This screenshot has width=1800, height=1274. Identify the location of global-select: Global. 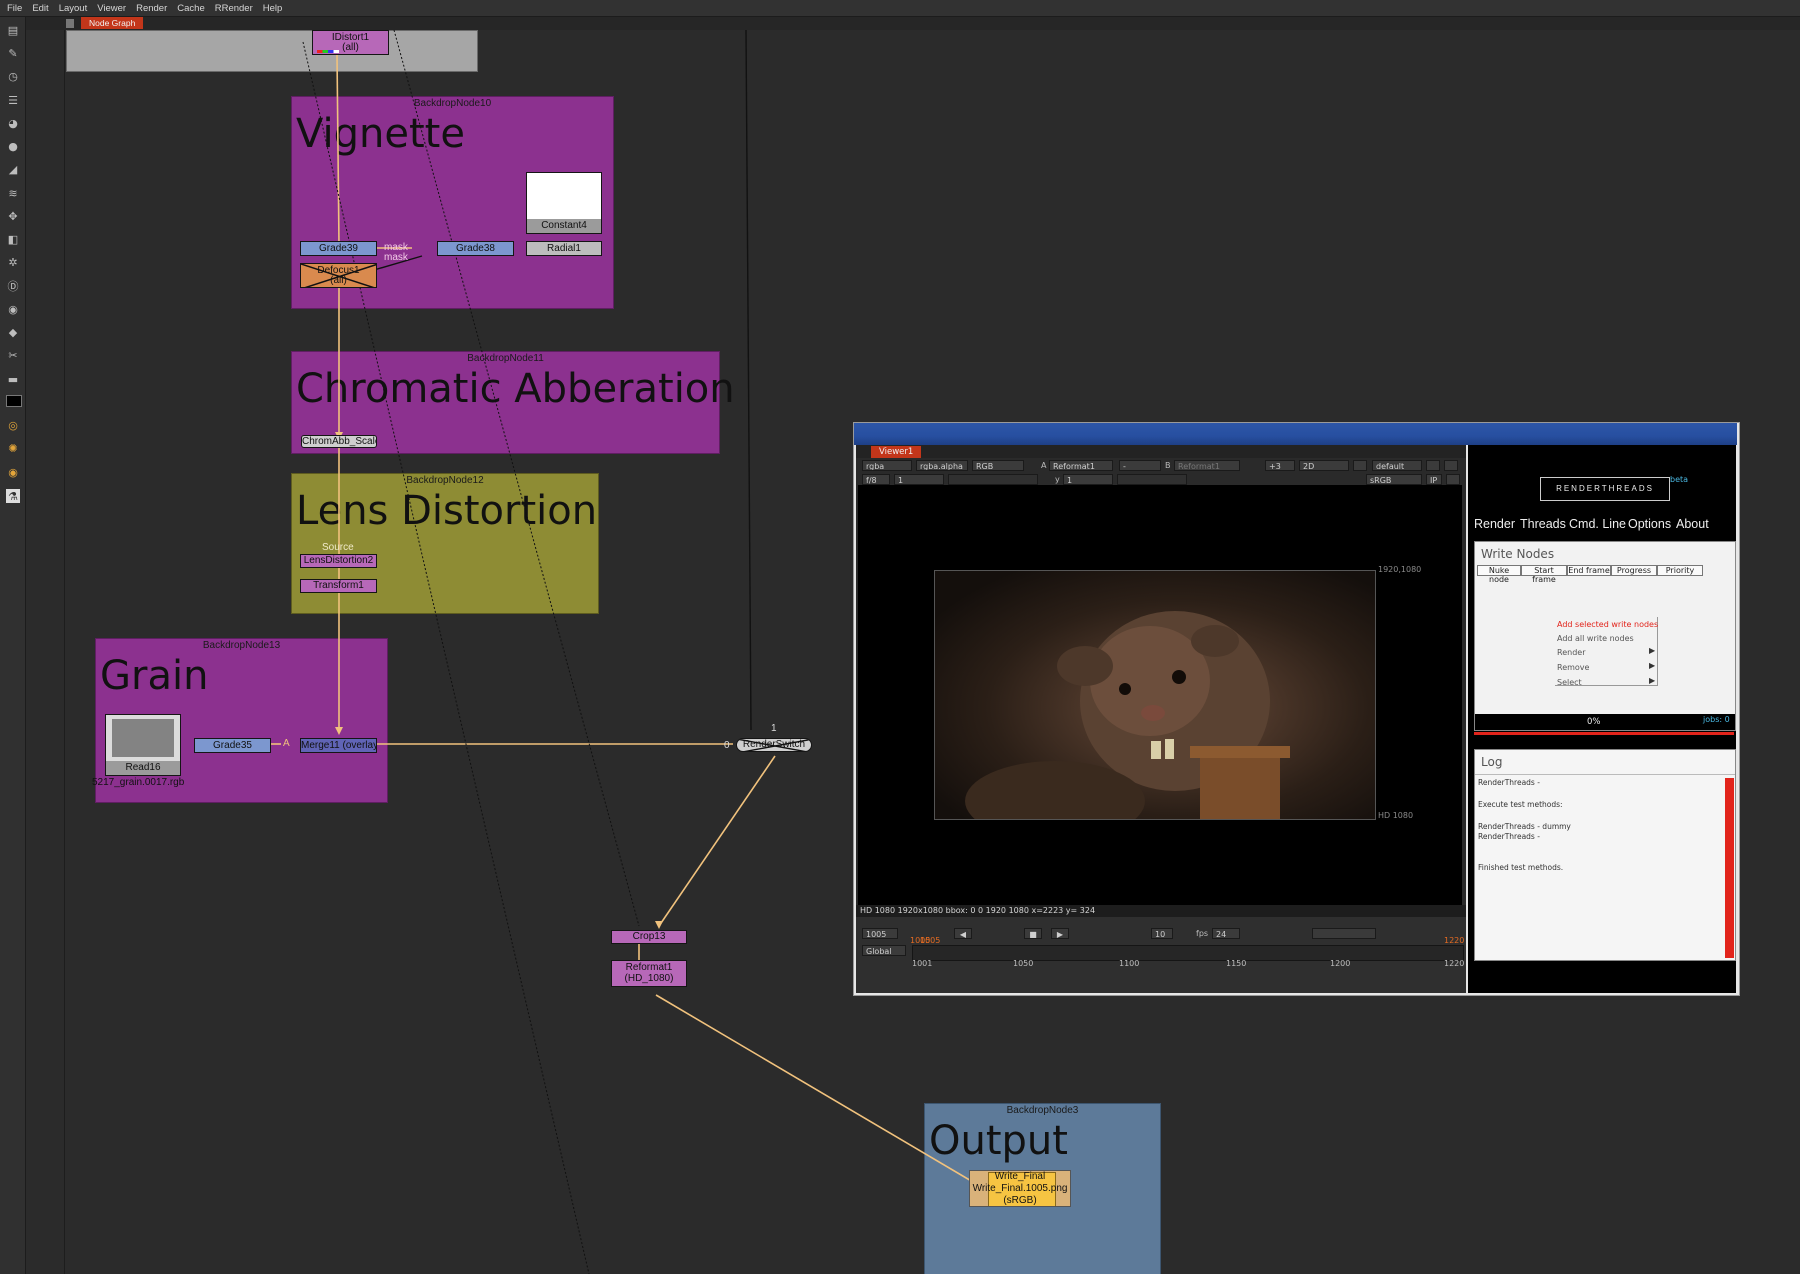
(884, 950).